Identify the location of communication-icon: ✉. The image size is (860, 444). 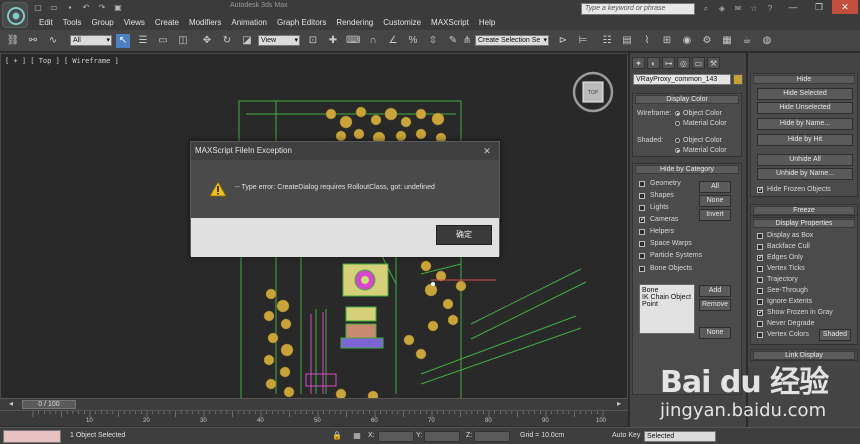
(738, 8).